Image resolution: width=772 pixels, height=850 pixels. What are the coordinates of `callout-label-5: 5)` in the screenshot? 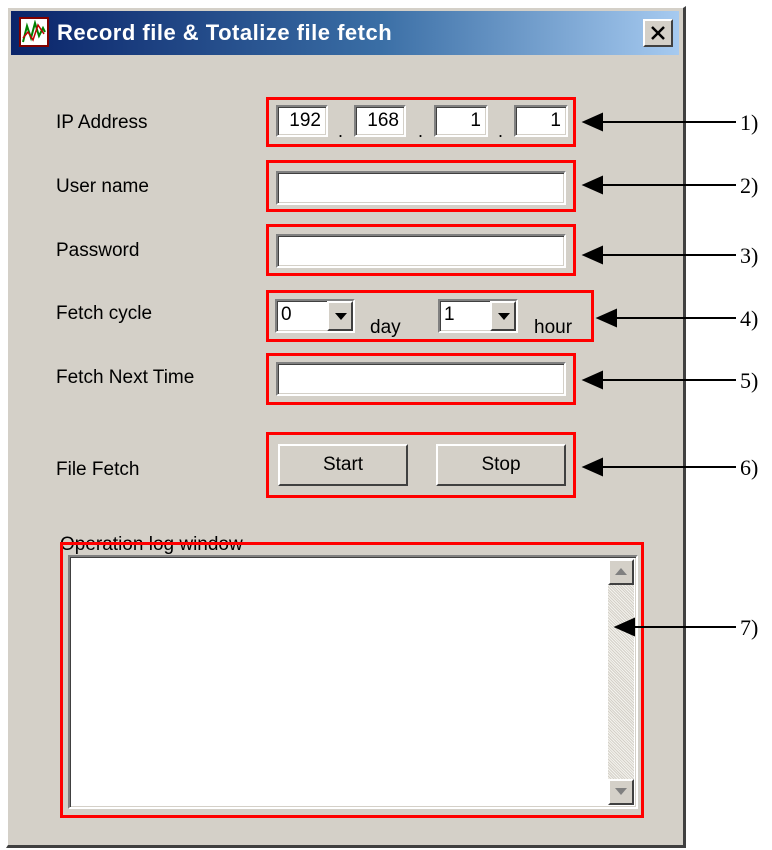 It's located at (749, 380).